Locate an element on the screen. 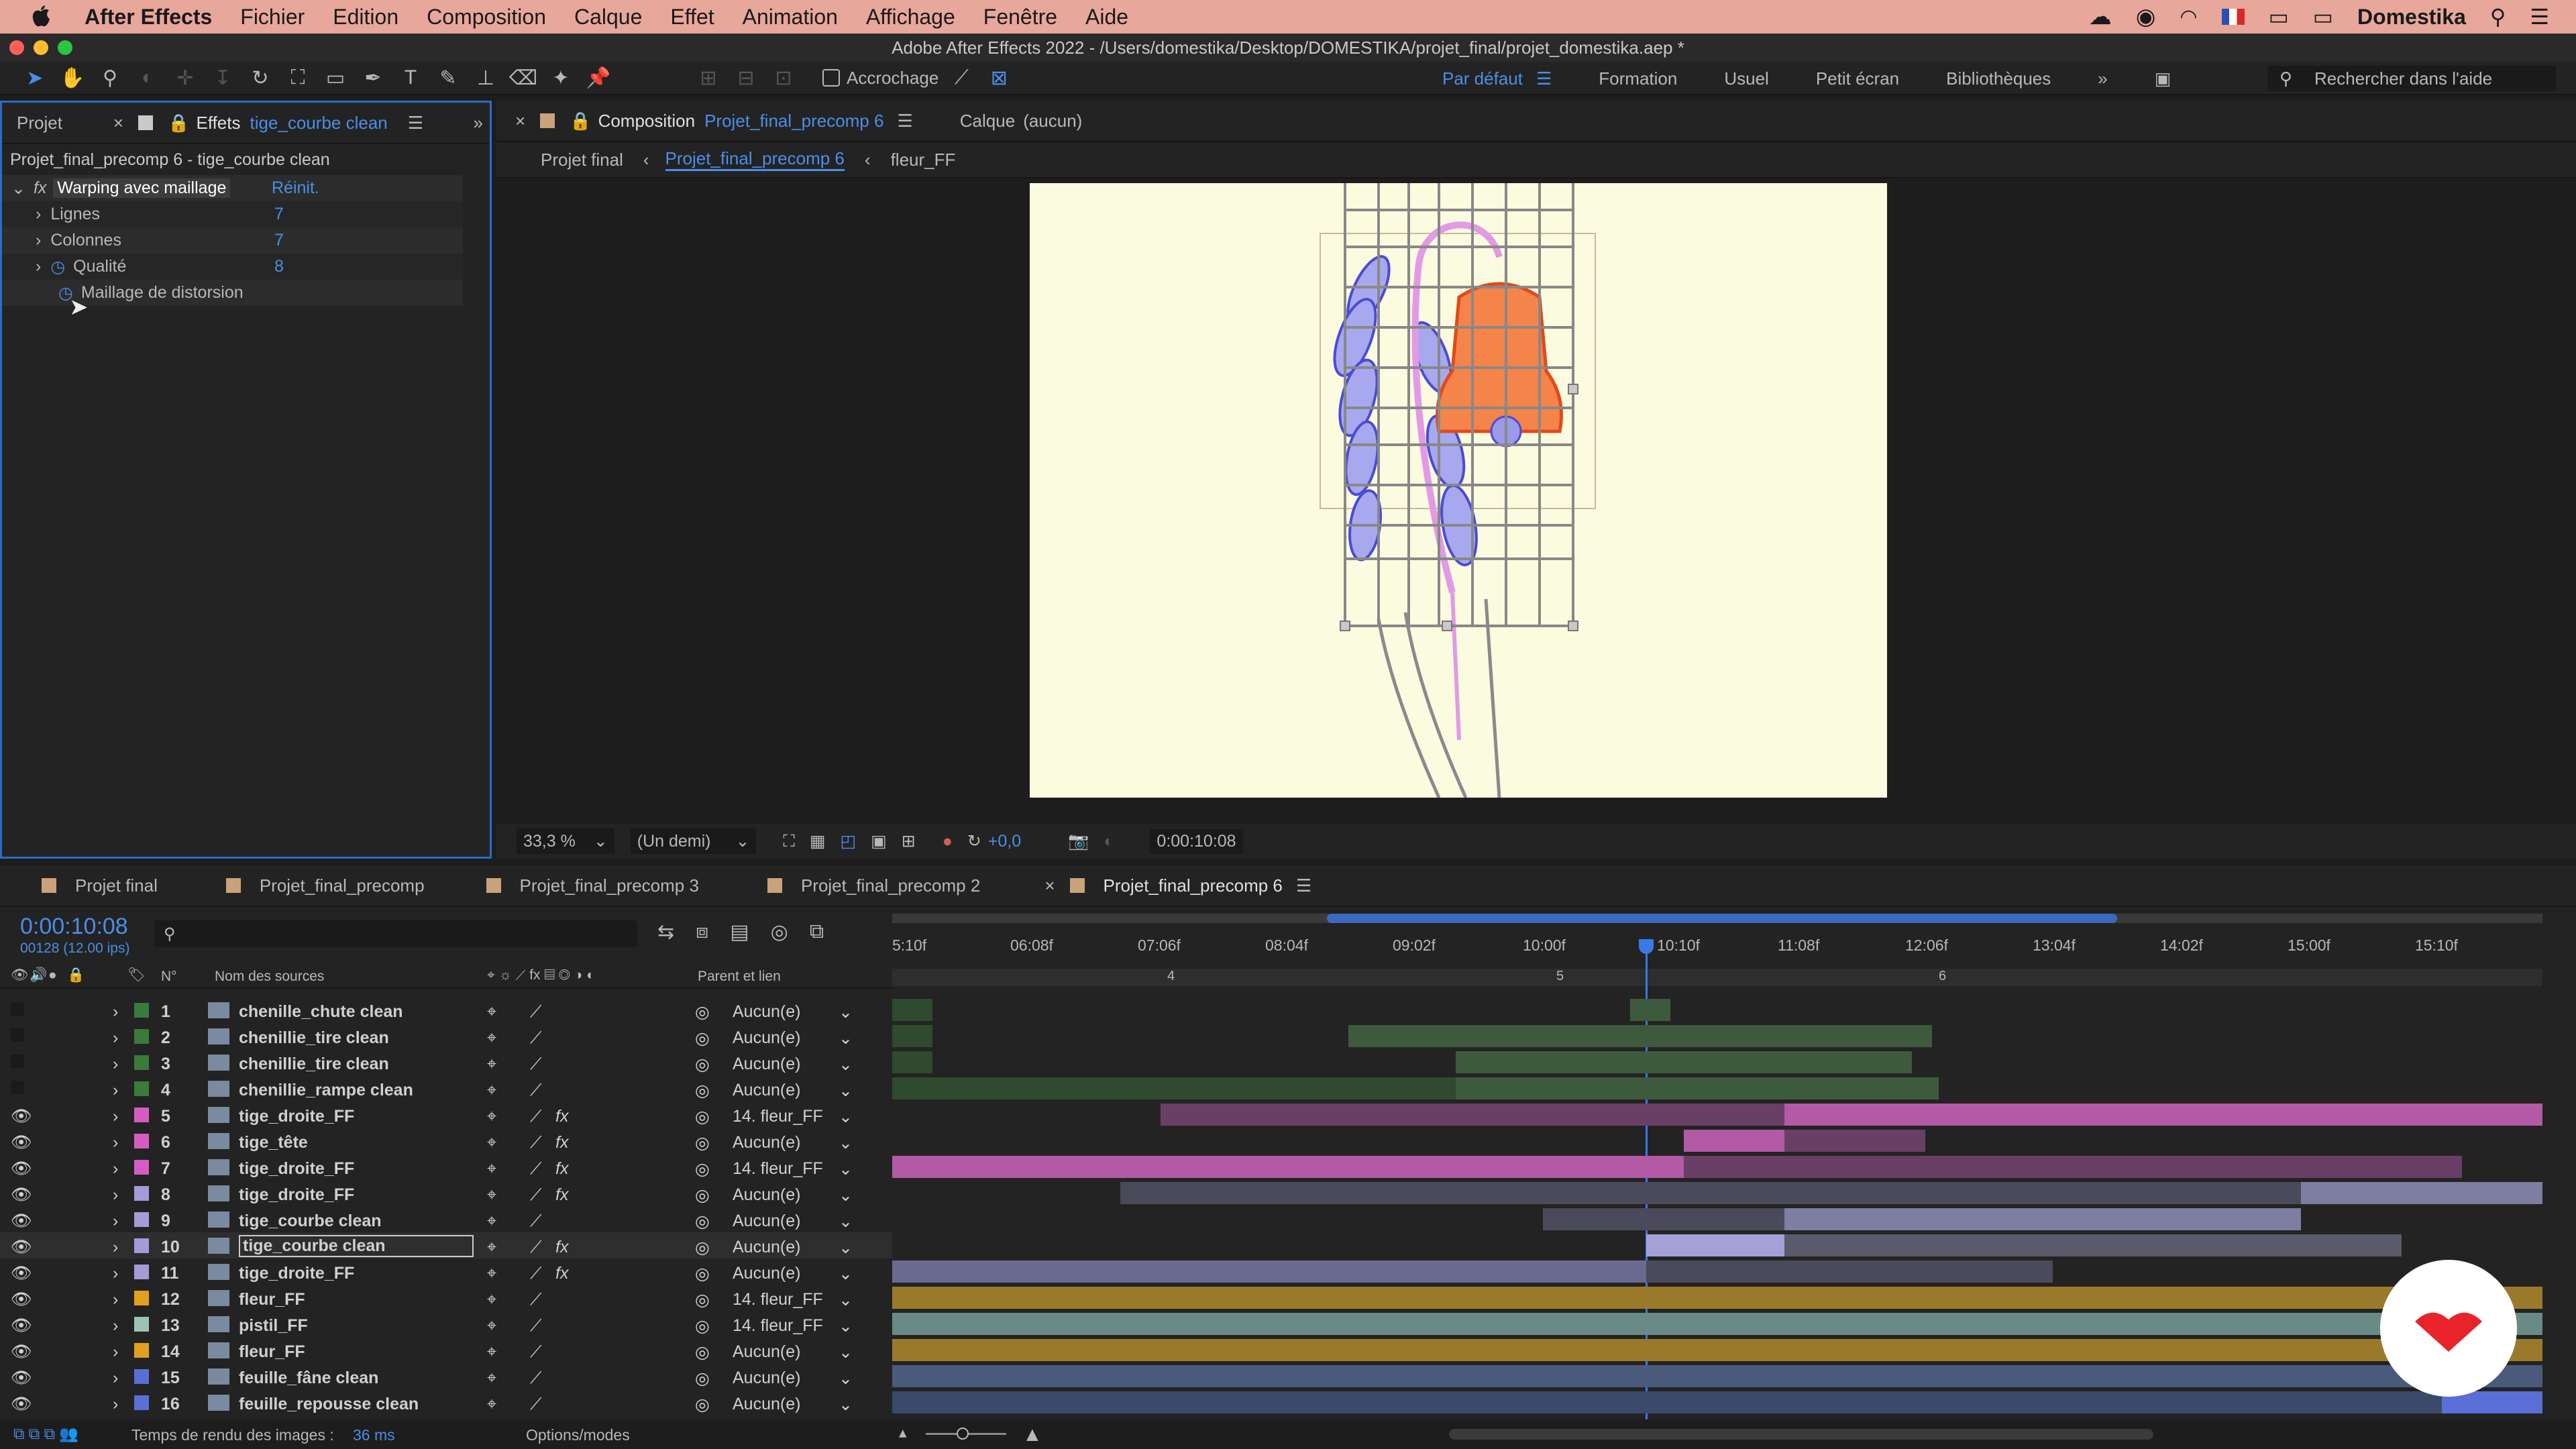  layer-row: 👁 › 15 feuille_fâne clean ⌖ ⟋ ◎ Aucun(e) ⌄ is located at coordinates (446, 1376).